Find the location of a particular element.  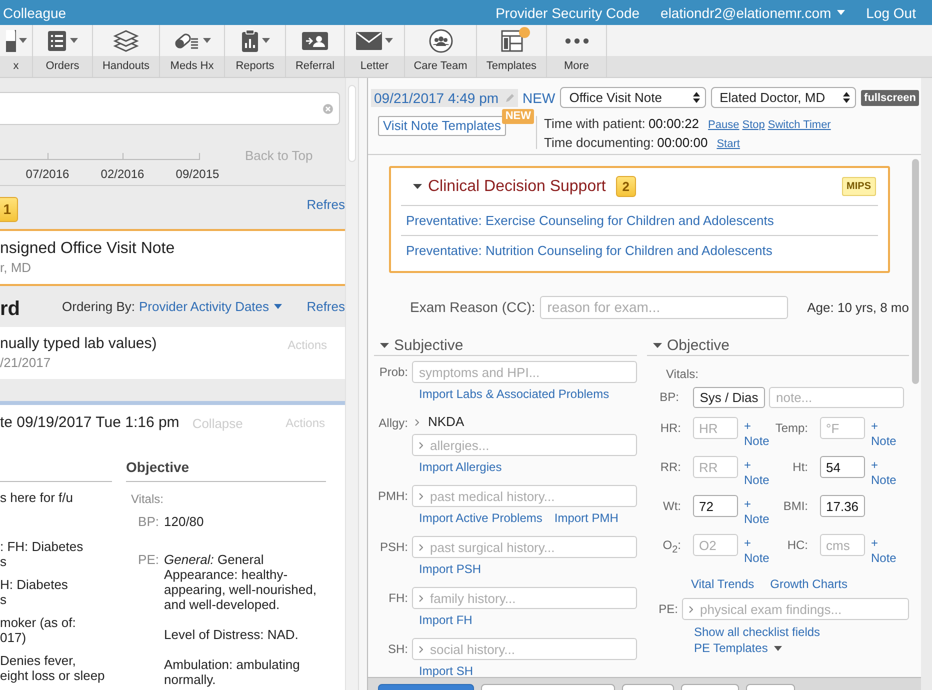

ordering-label: Ordering By: is located at coordinates (98, 306).